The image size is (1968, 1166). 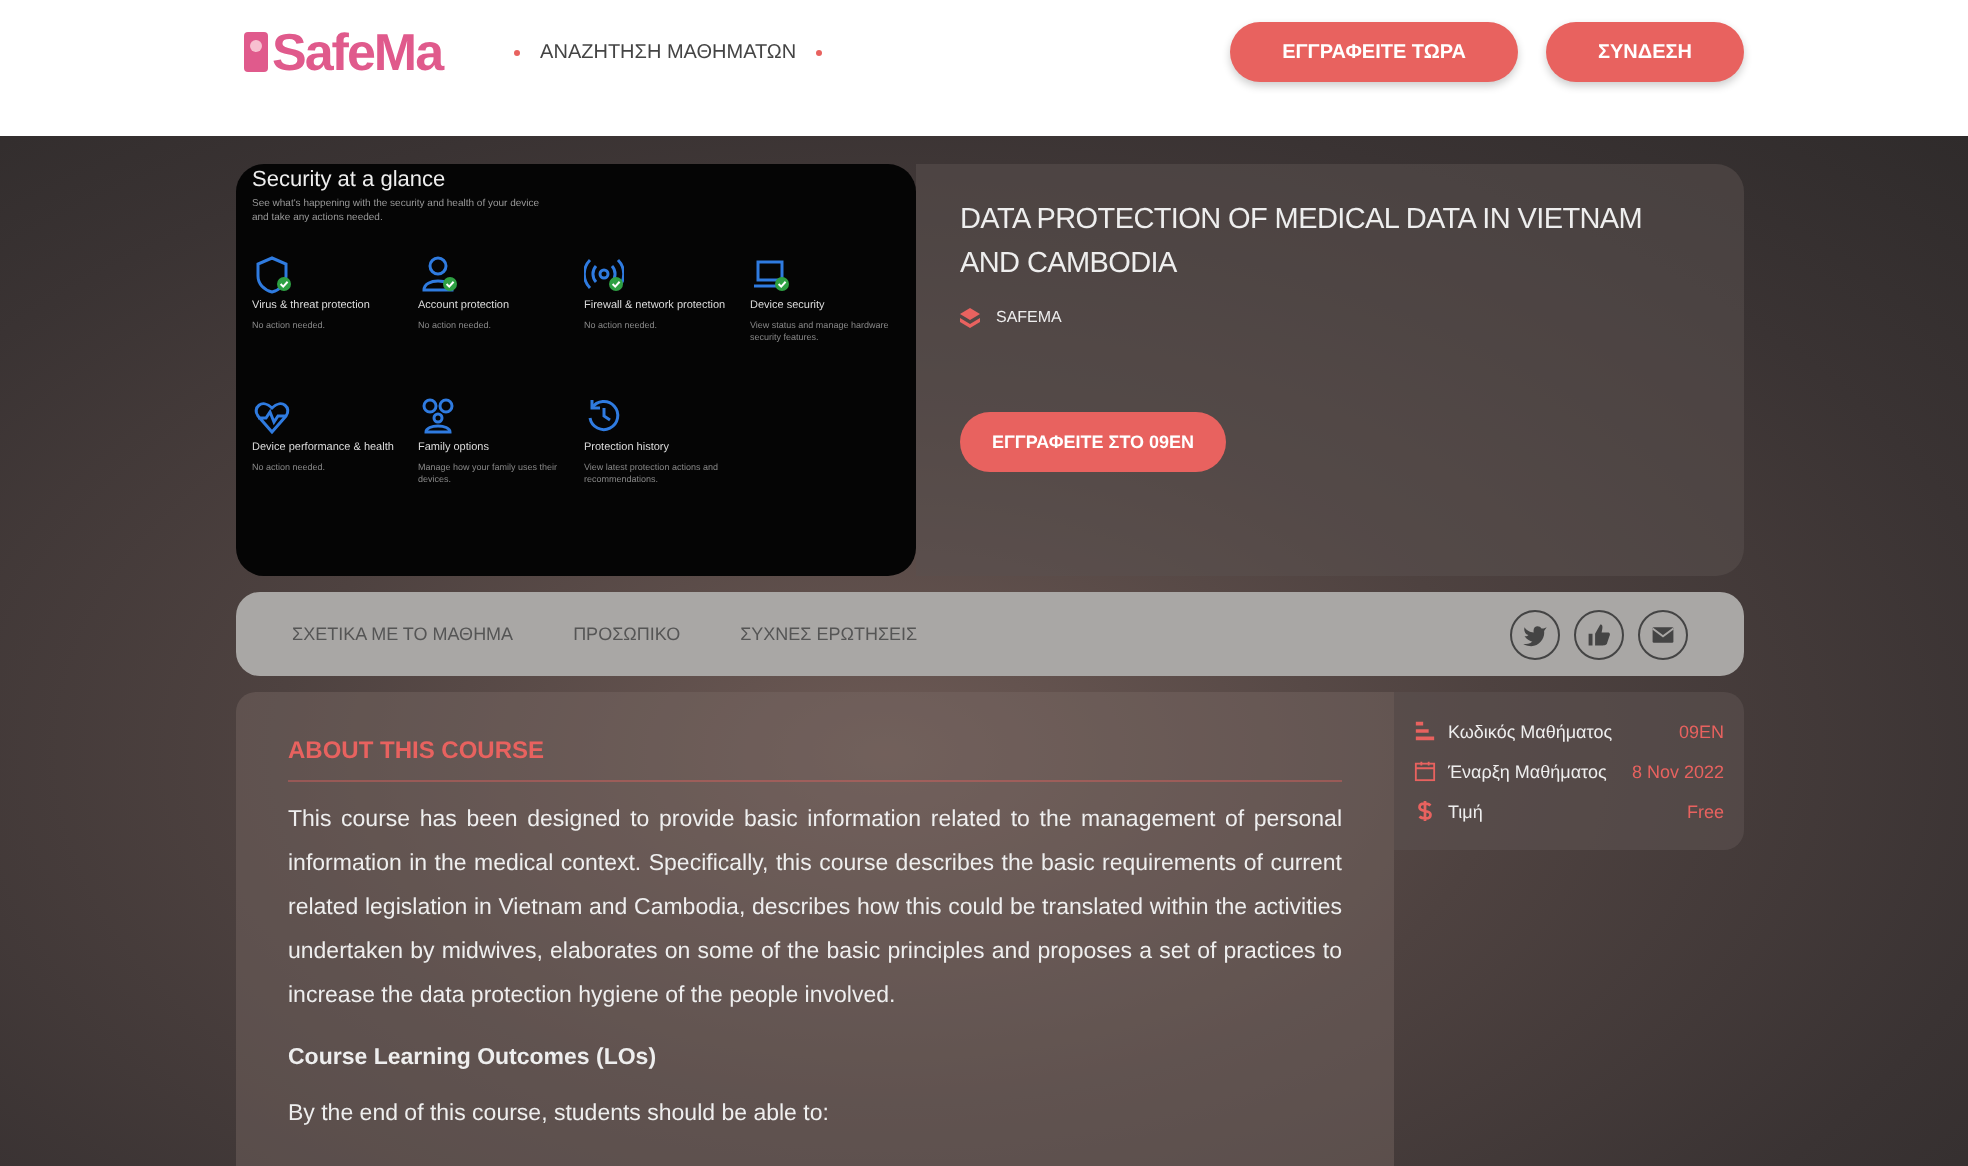 I want to click on provider-name: SAFEMA, so click(x=1029, y=317).